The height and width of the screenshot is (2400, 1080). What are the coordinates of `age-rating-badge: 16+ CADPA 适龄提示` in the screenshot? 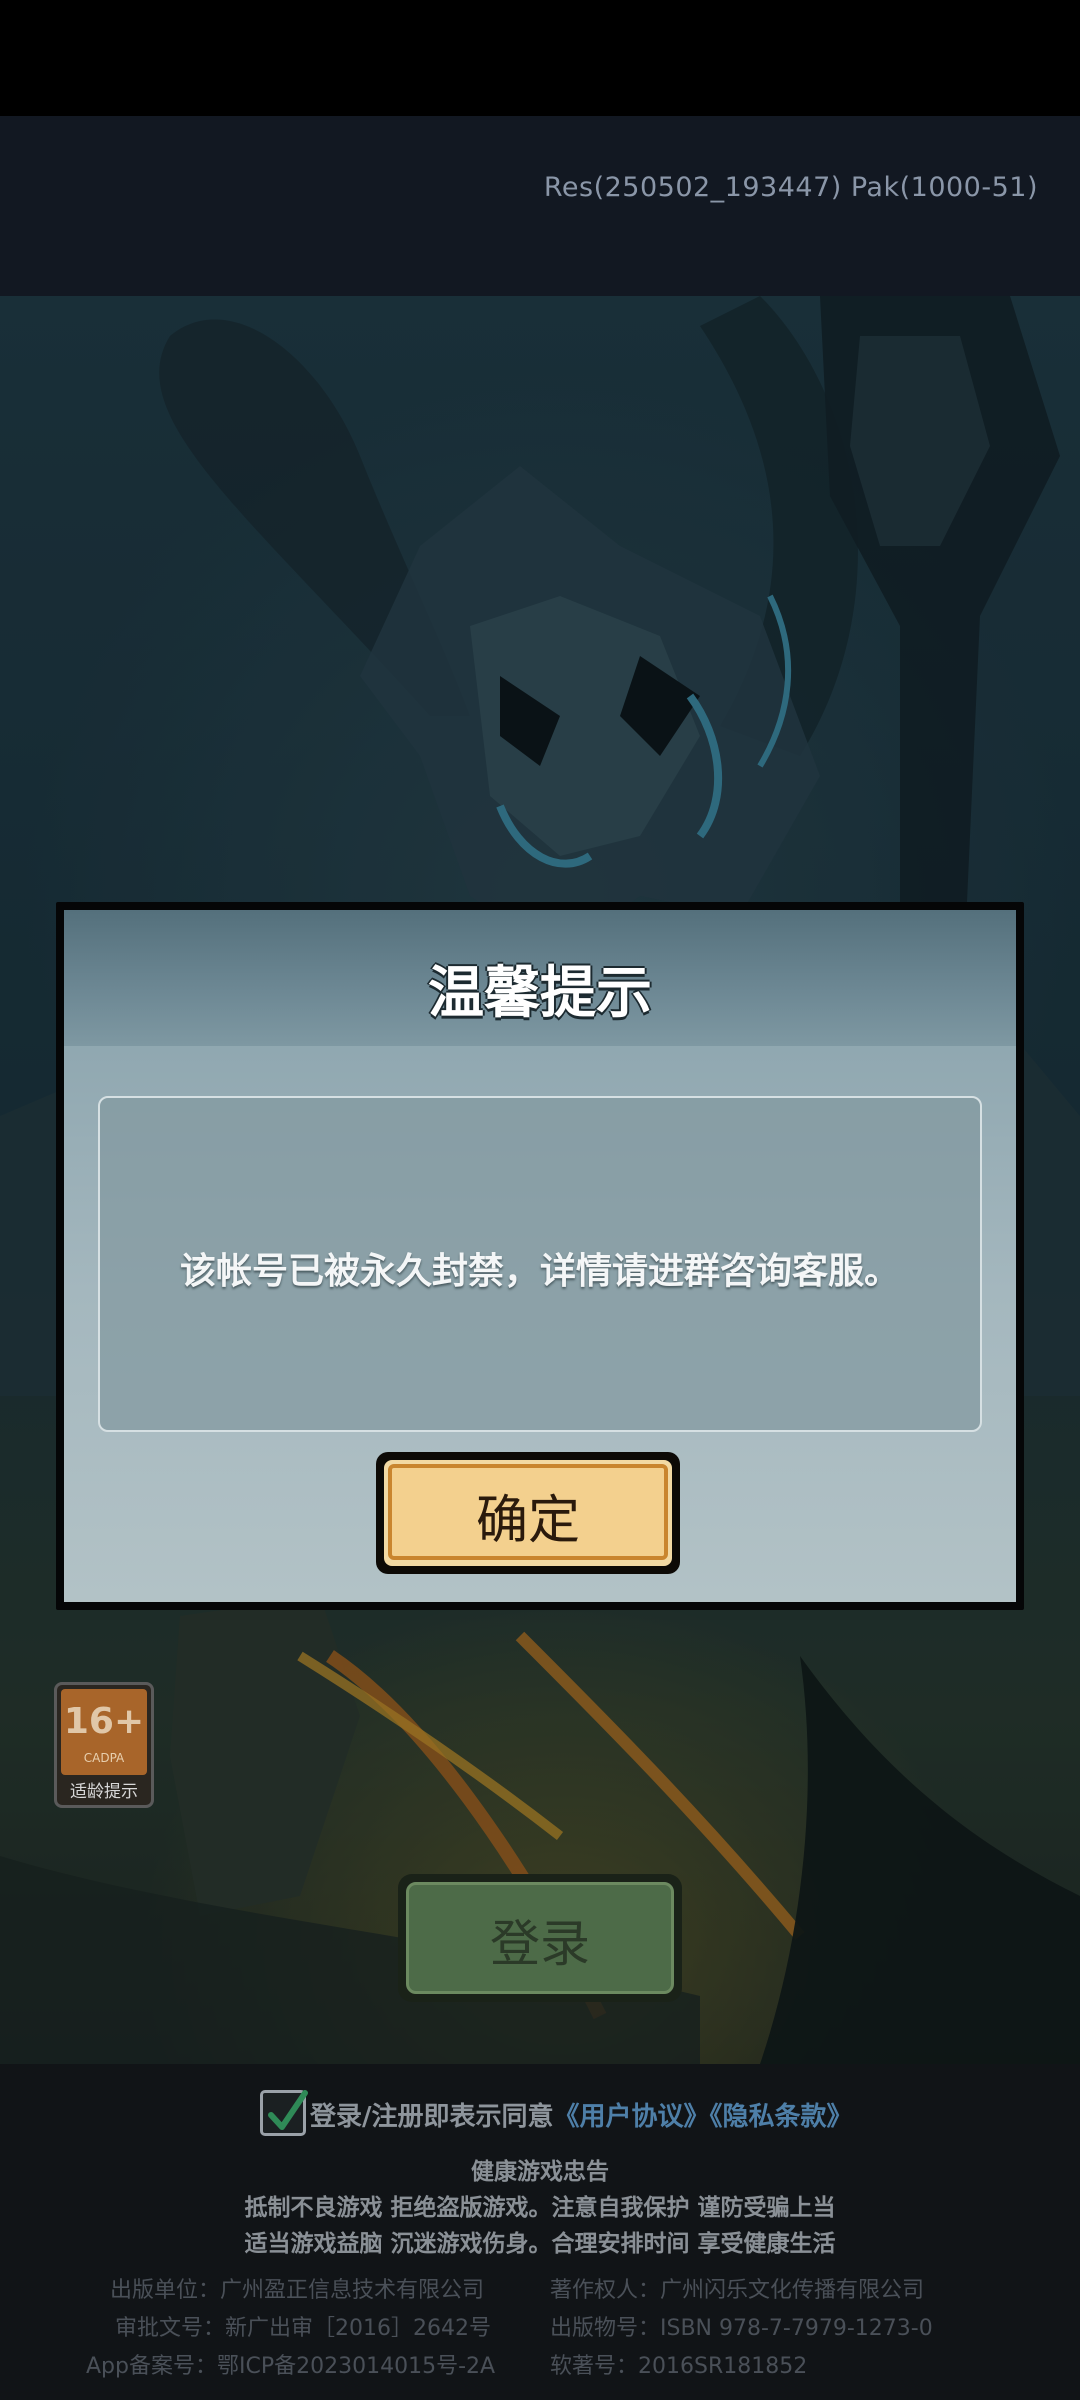 It's located at (104, 1745).